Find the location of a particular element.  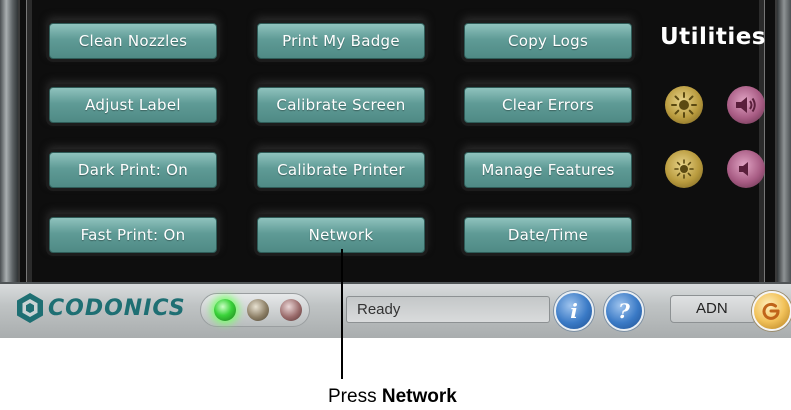

callout-emphasis: Network is located at coordinates (419, 396).